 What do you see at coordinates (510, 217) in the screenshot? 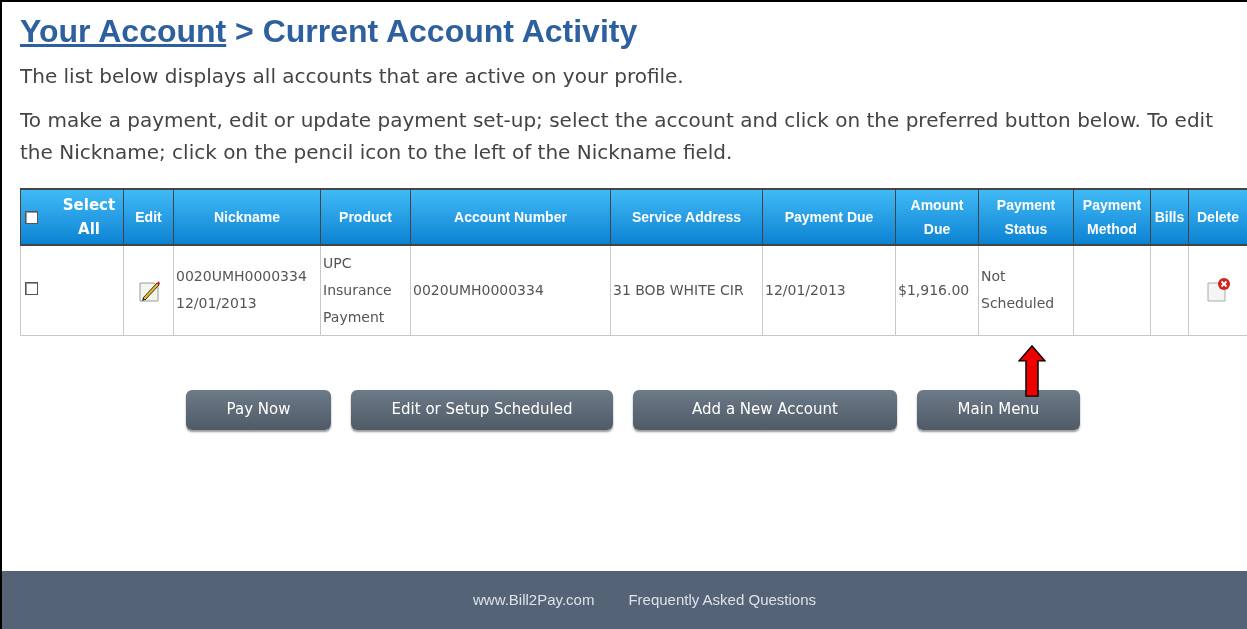
I see `column-header: Account Number` at bounding box center [510, 217].